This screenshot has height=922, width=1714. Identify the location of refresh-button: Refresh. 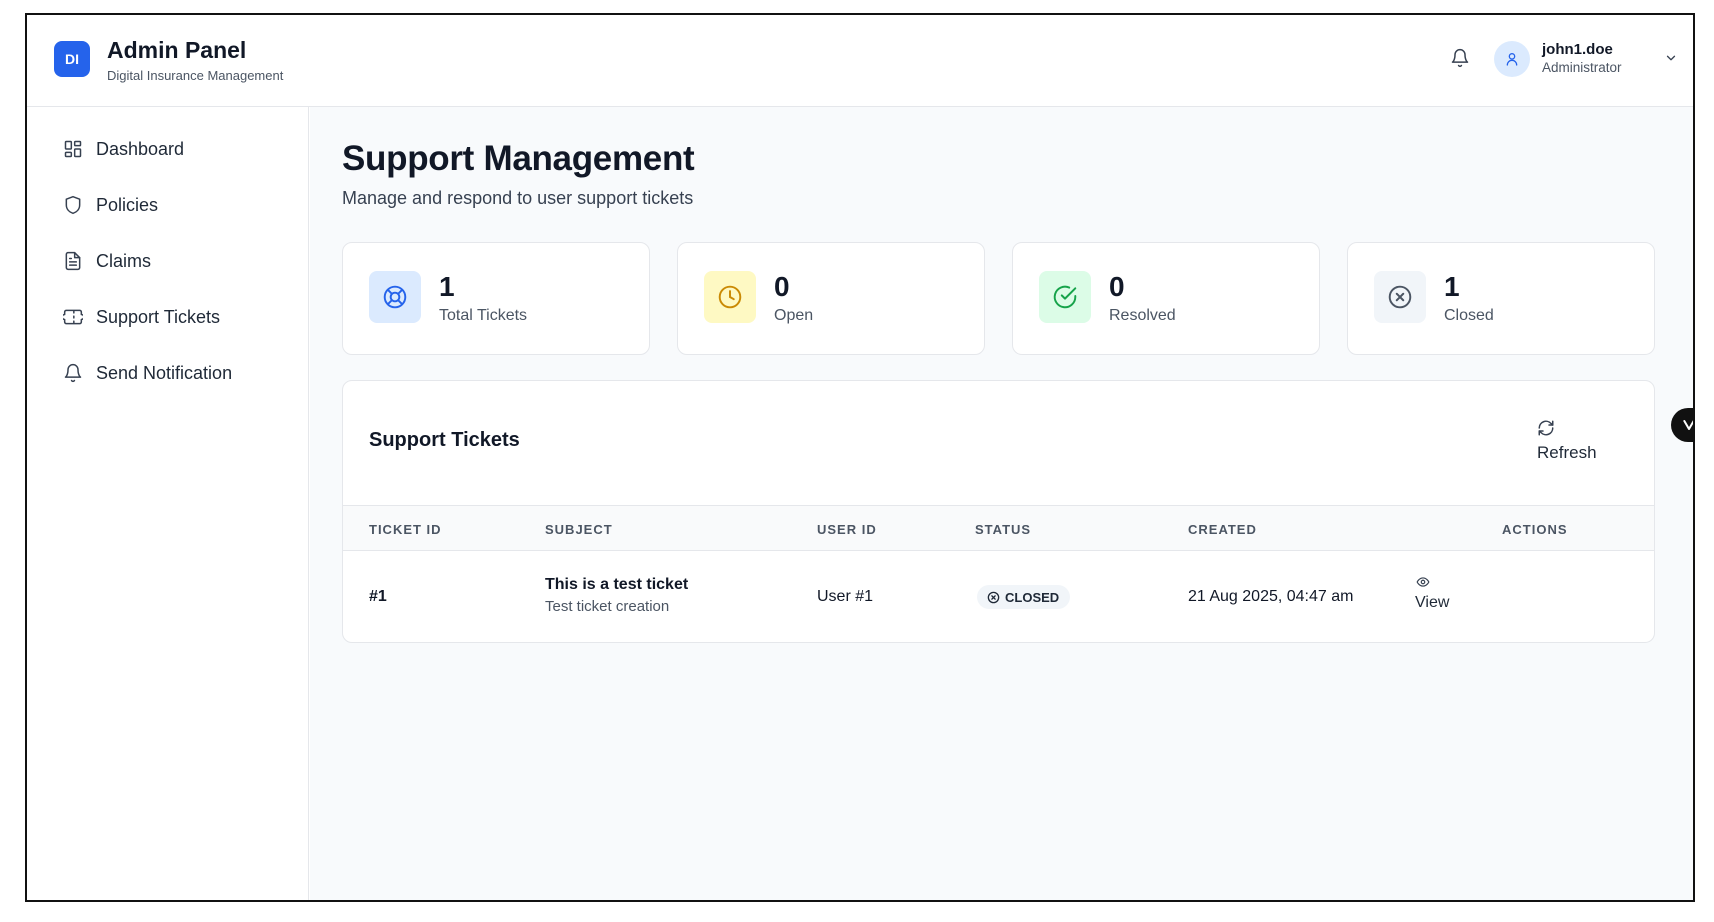
(1577, 444).